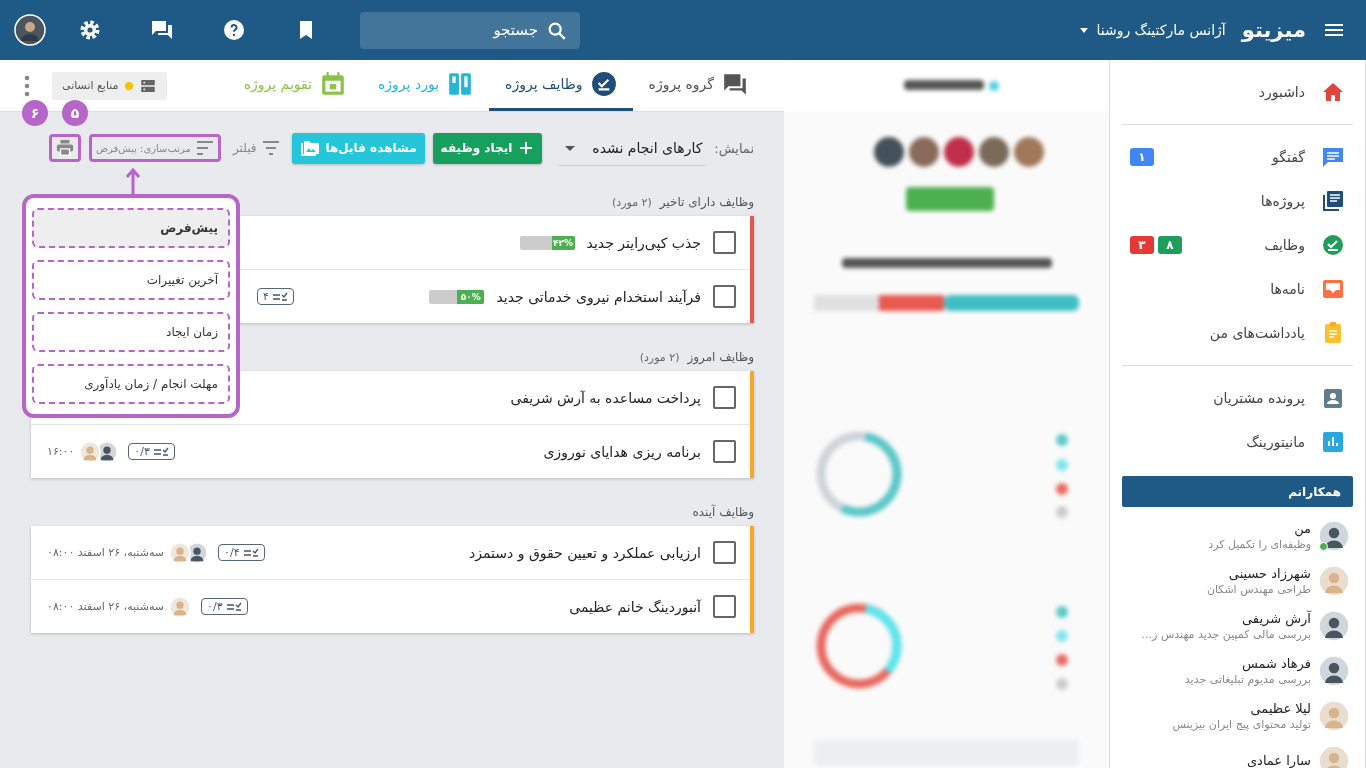  What do you see at coordinates (75, 113) in the screenshot?
I see `annotation-number: ۵` at bounding box center [75, 113].